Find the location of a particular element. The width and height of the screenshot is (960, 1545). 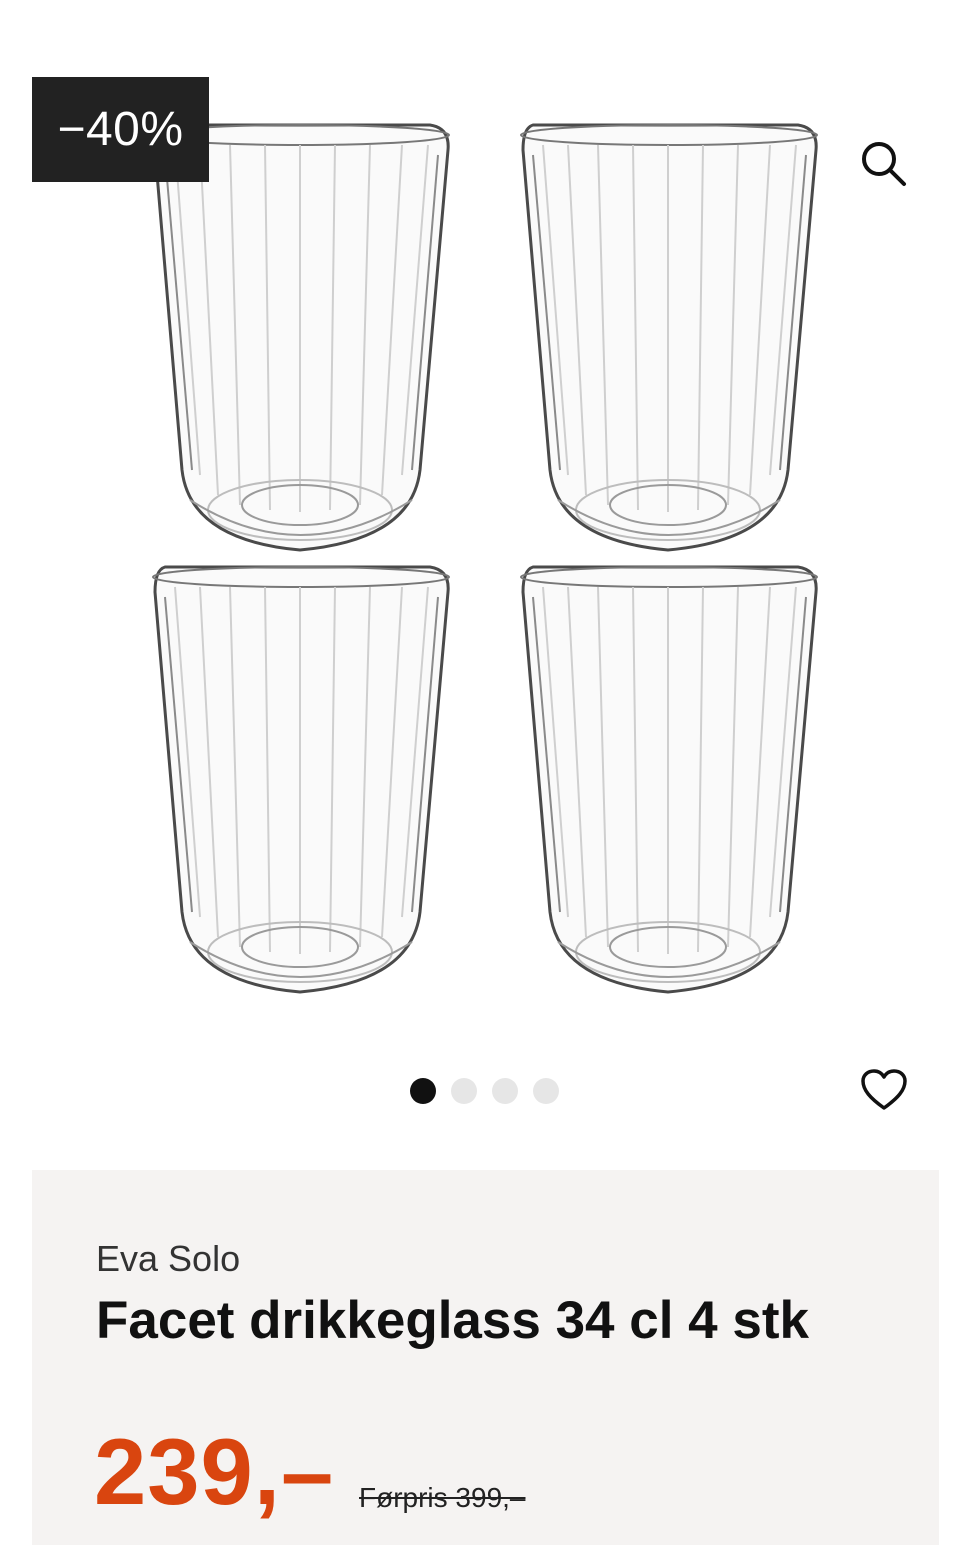

heart-icon is located at coordinates (884, 1089).